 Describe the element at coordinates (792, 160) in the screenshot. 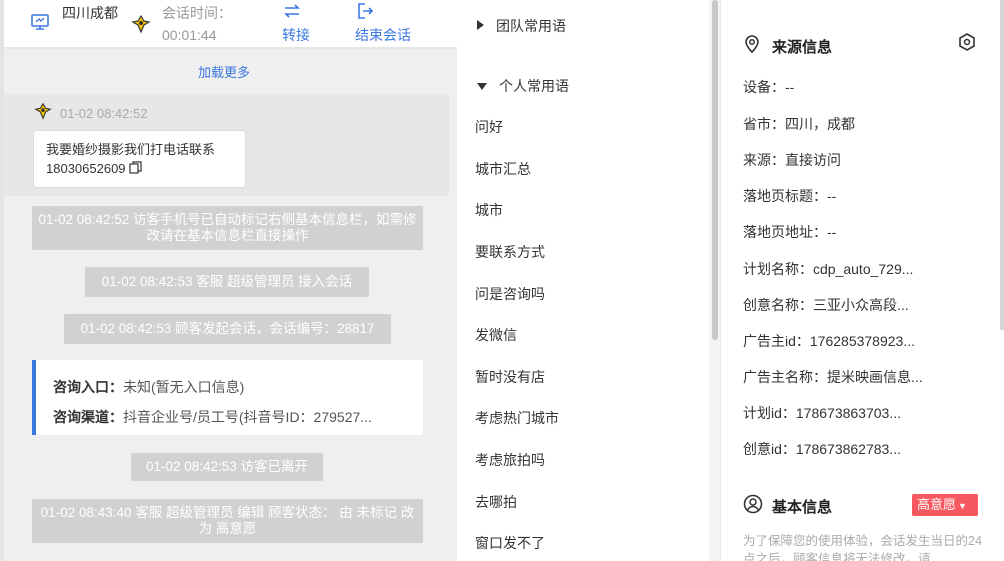

I see `info-row: 来源：直接访问` at that location.